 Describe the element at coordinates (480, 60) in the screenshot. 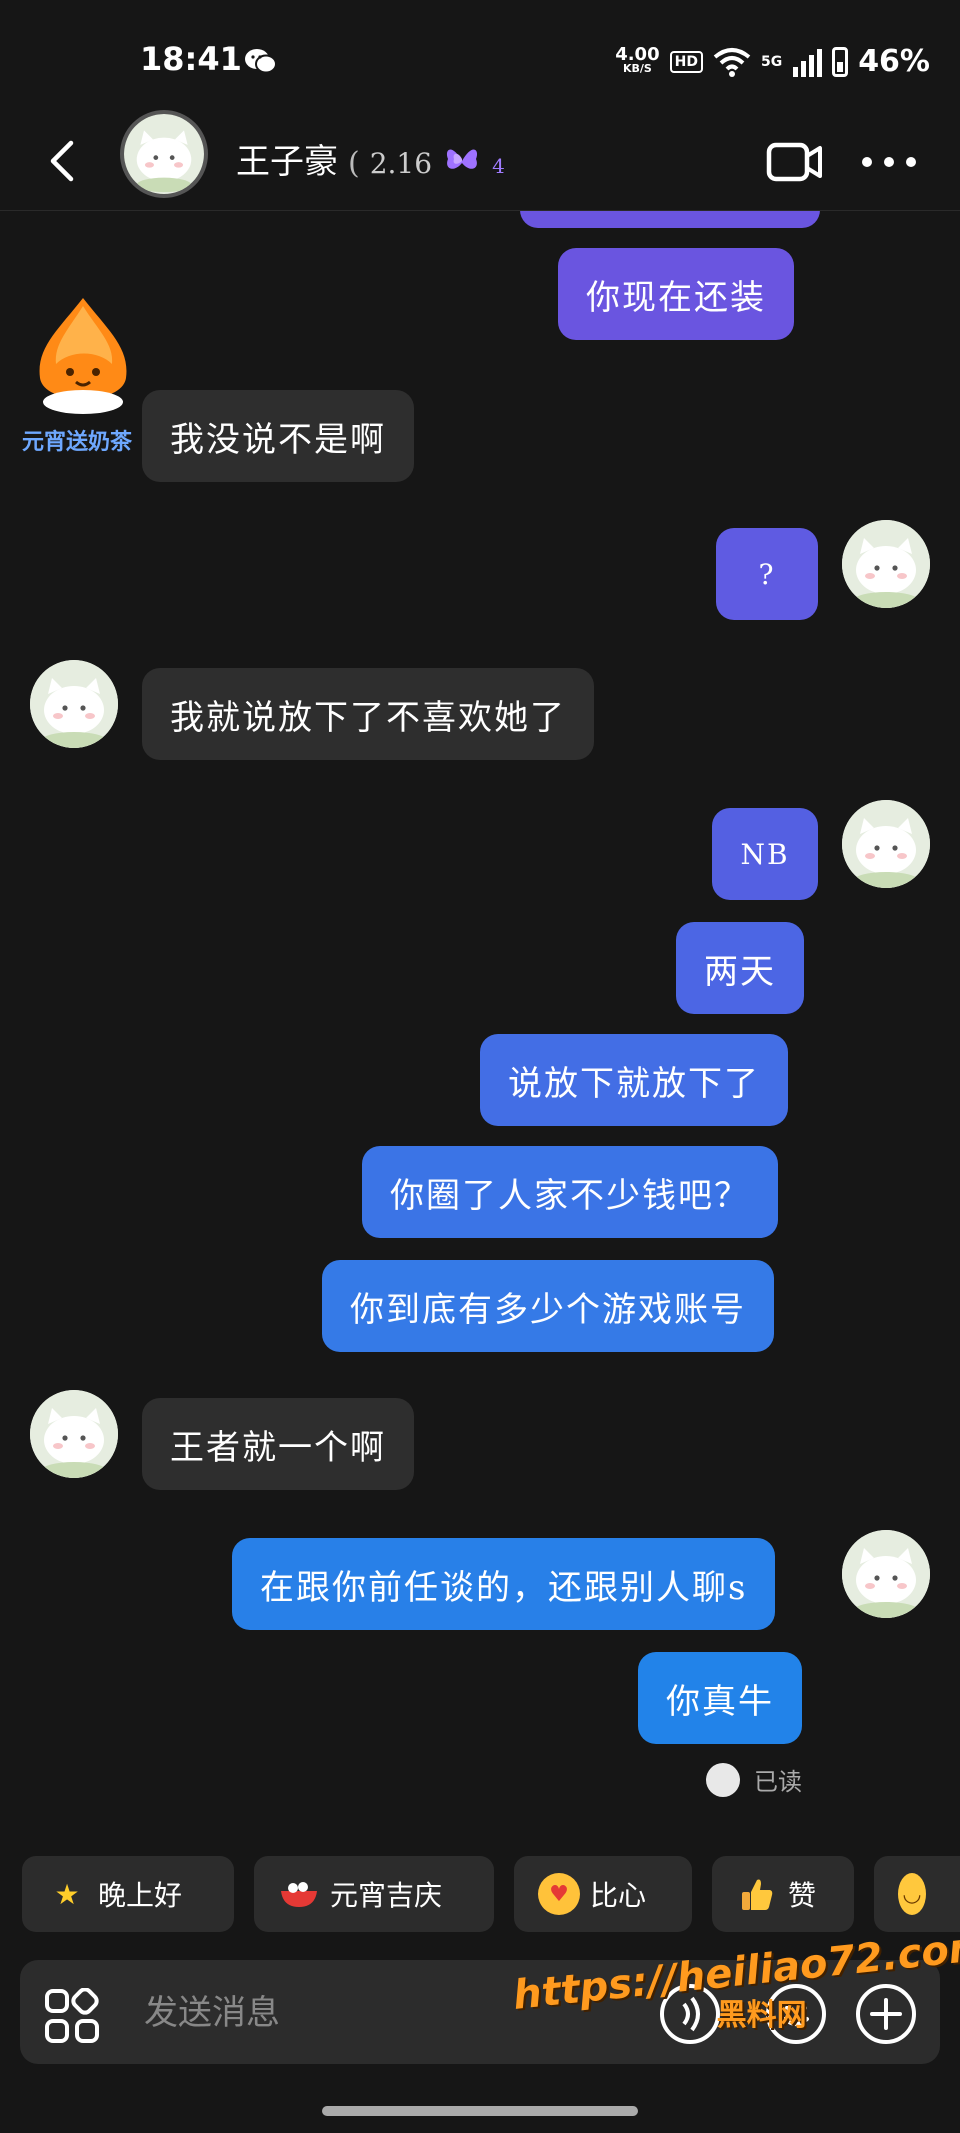

I see `status-bar: 18:41 4.00 KB/S HD 5G 46%` at that location.